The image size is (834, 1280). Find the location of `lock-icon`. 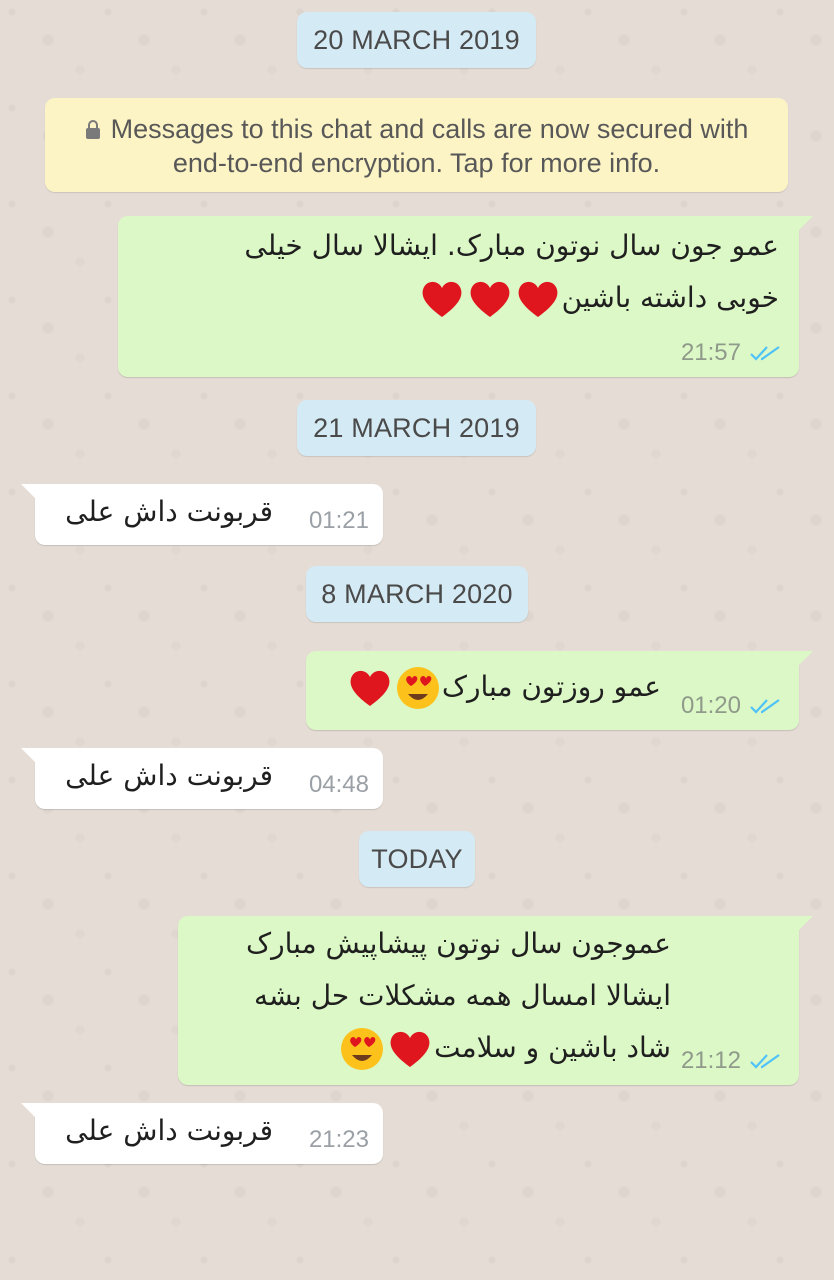

lock-icon is located at coordinates (92, 129).